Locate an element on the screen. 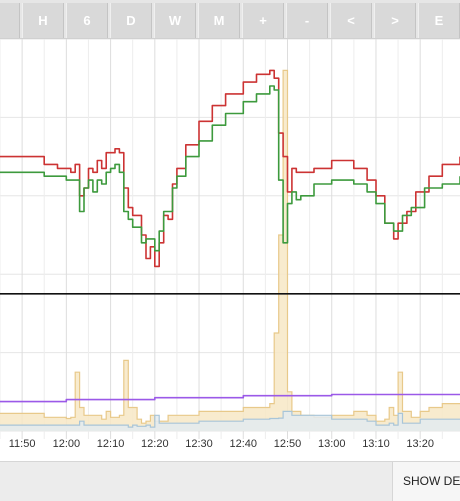 The height and width of the screenshot is (501, 460). footer-bar: SHOW DE is located at coordinates (230, 481).